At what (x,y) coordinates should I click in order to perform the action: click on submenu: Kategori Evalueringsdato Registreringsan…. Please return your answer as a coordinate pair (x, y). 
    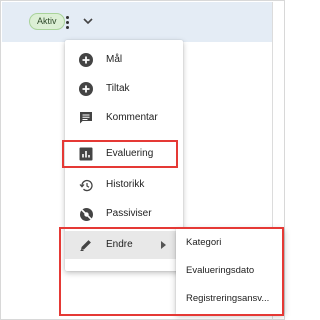
    Looking at the image, I should click on (230, 271).